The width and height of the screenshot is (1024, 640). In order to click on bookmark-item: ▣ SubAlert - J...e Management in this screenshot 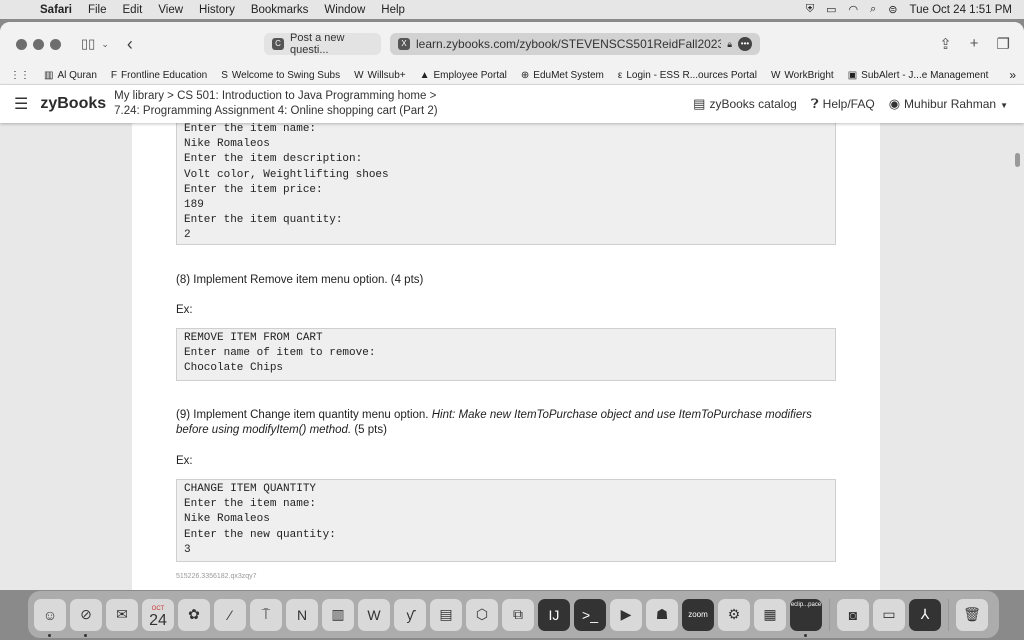, I will do `click(918, 75)`.